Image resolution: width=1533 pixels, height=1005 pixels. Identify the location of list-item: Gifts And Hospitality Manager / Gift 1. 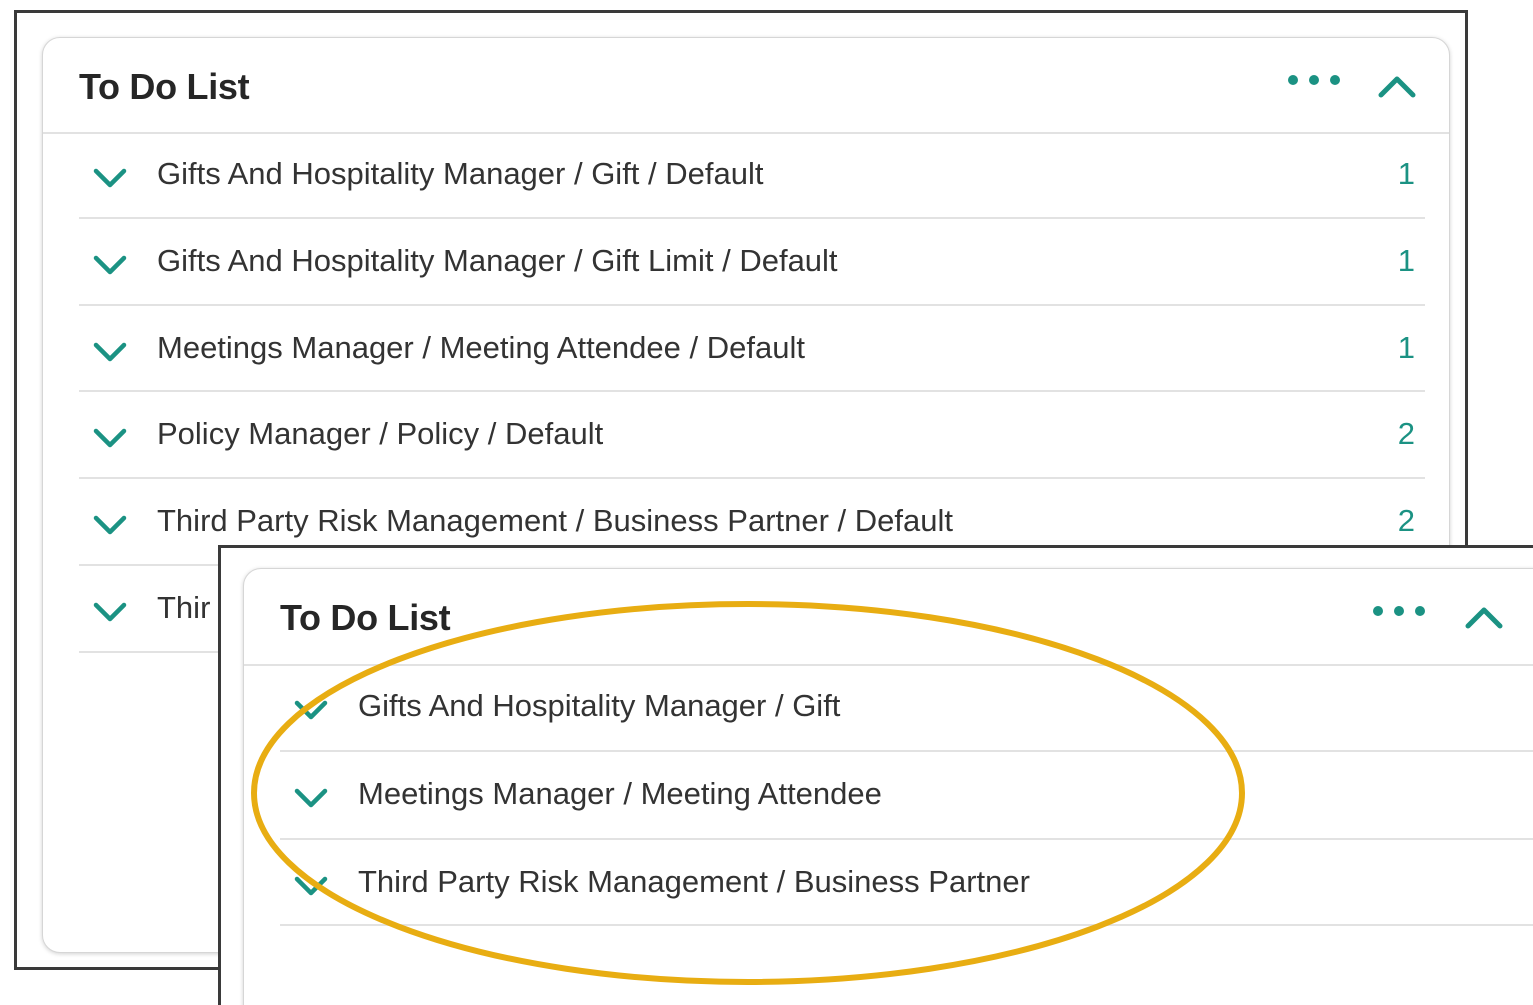
(906, 708).